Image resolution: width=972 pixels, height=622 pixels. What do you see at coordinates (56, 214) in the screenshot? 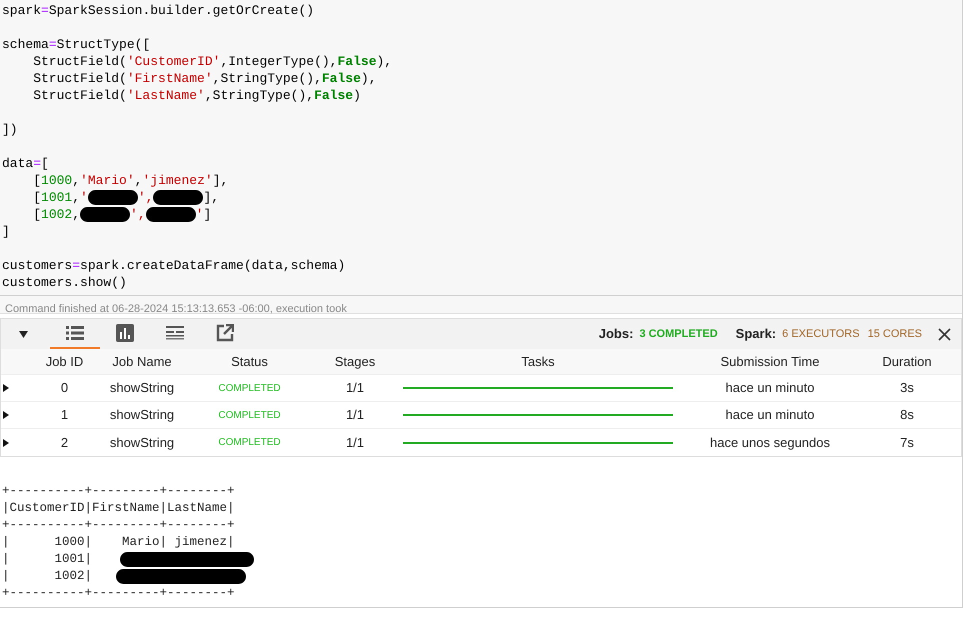
I see `code-token: 1002` at bounding box center [56, 214].